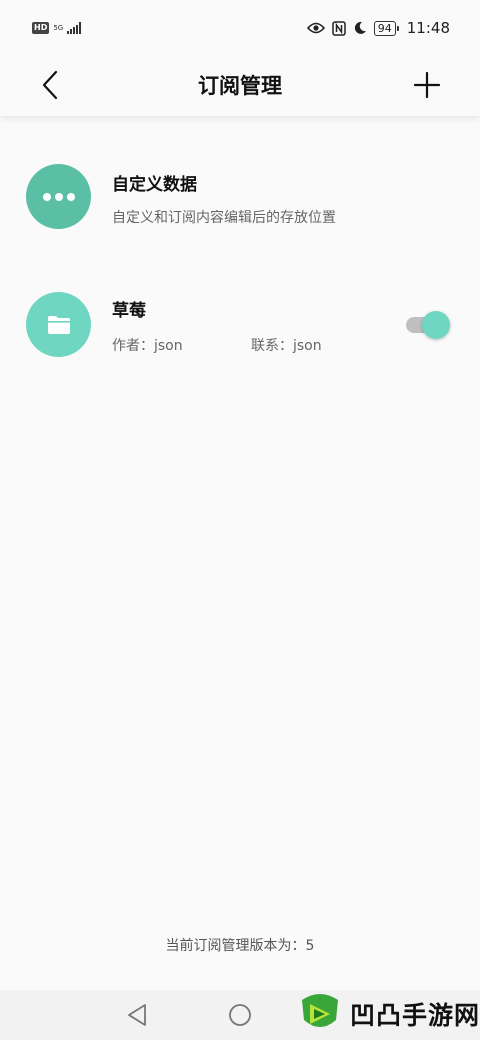  Describe the element at coordinates (41, 28) in the screenshot. I see `hd-badge: HD` at that location.